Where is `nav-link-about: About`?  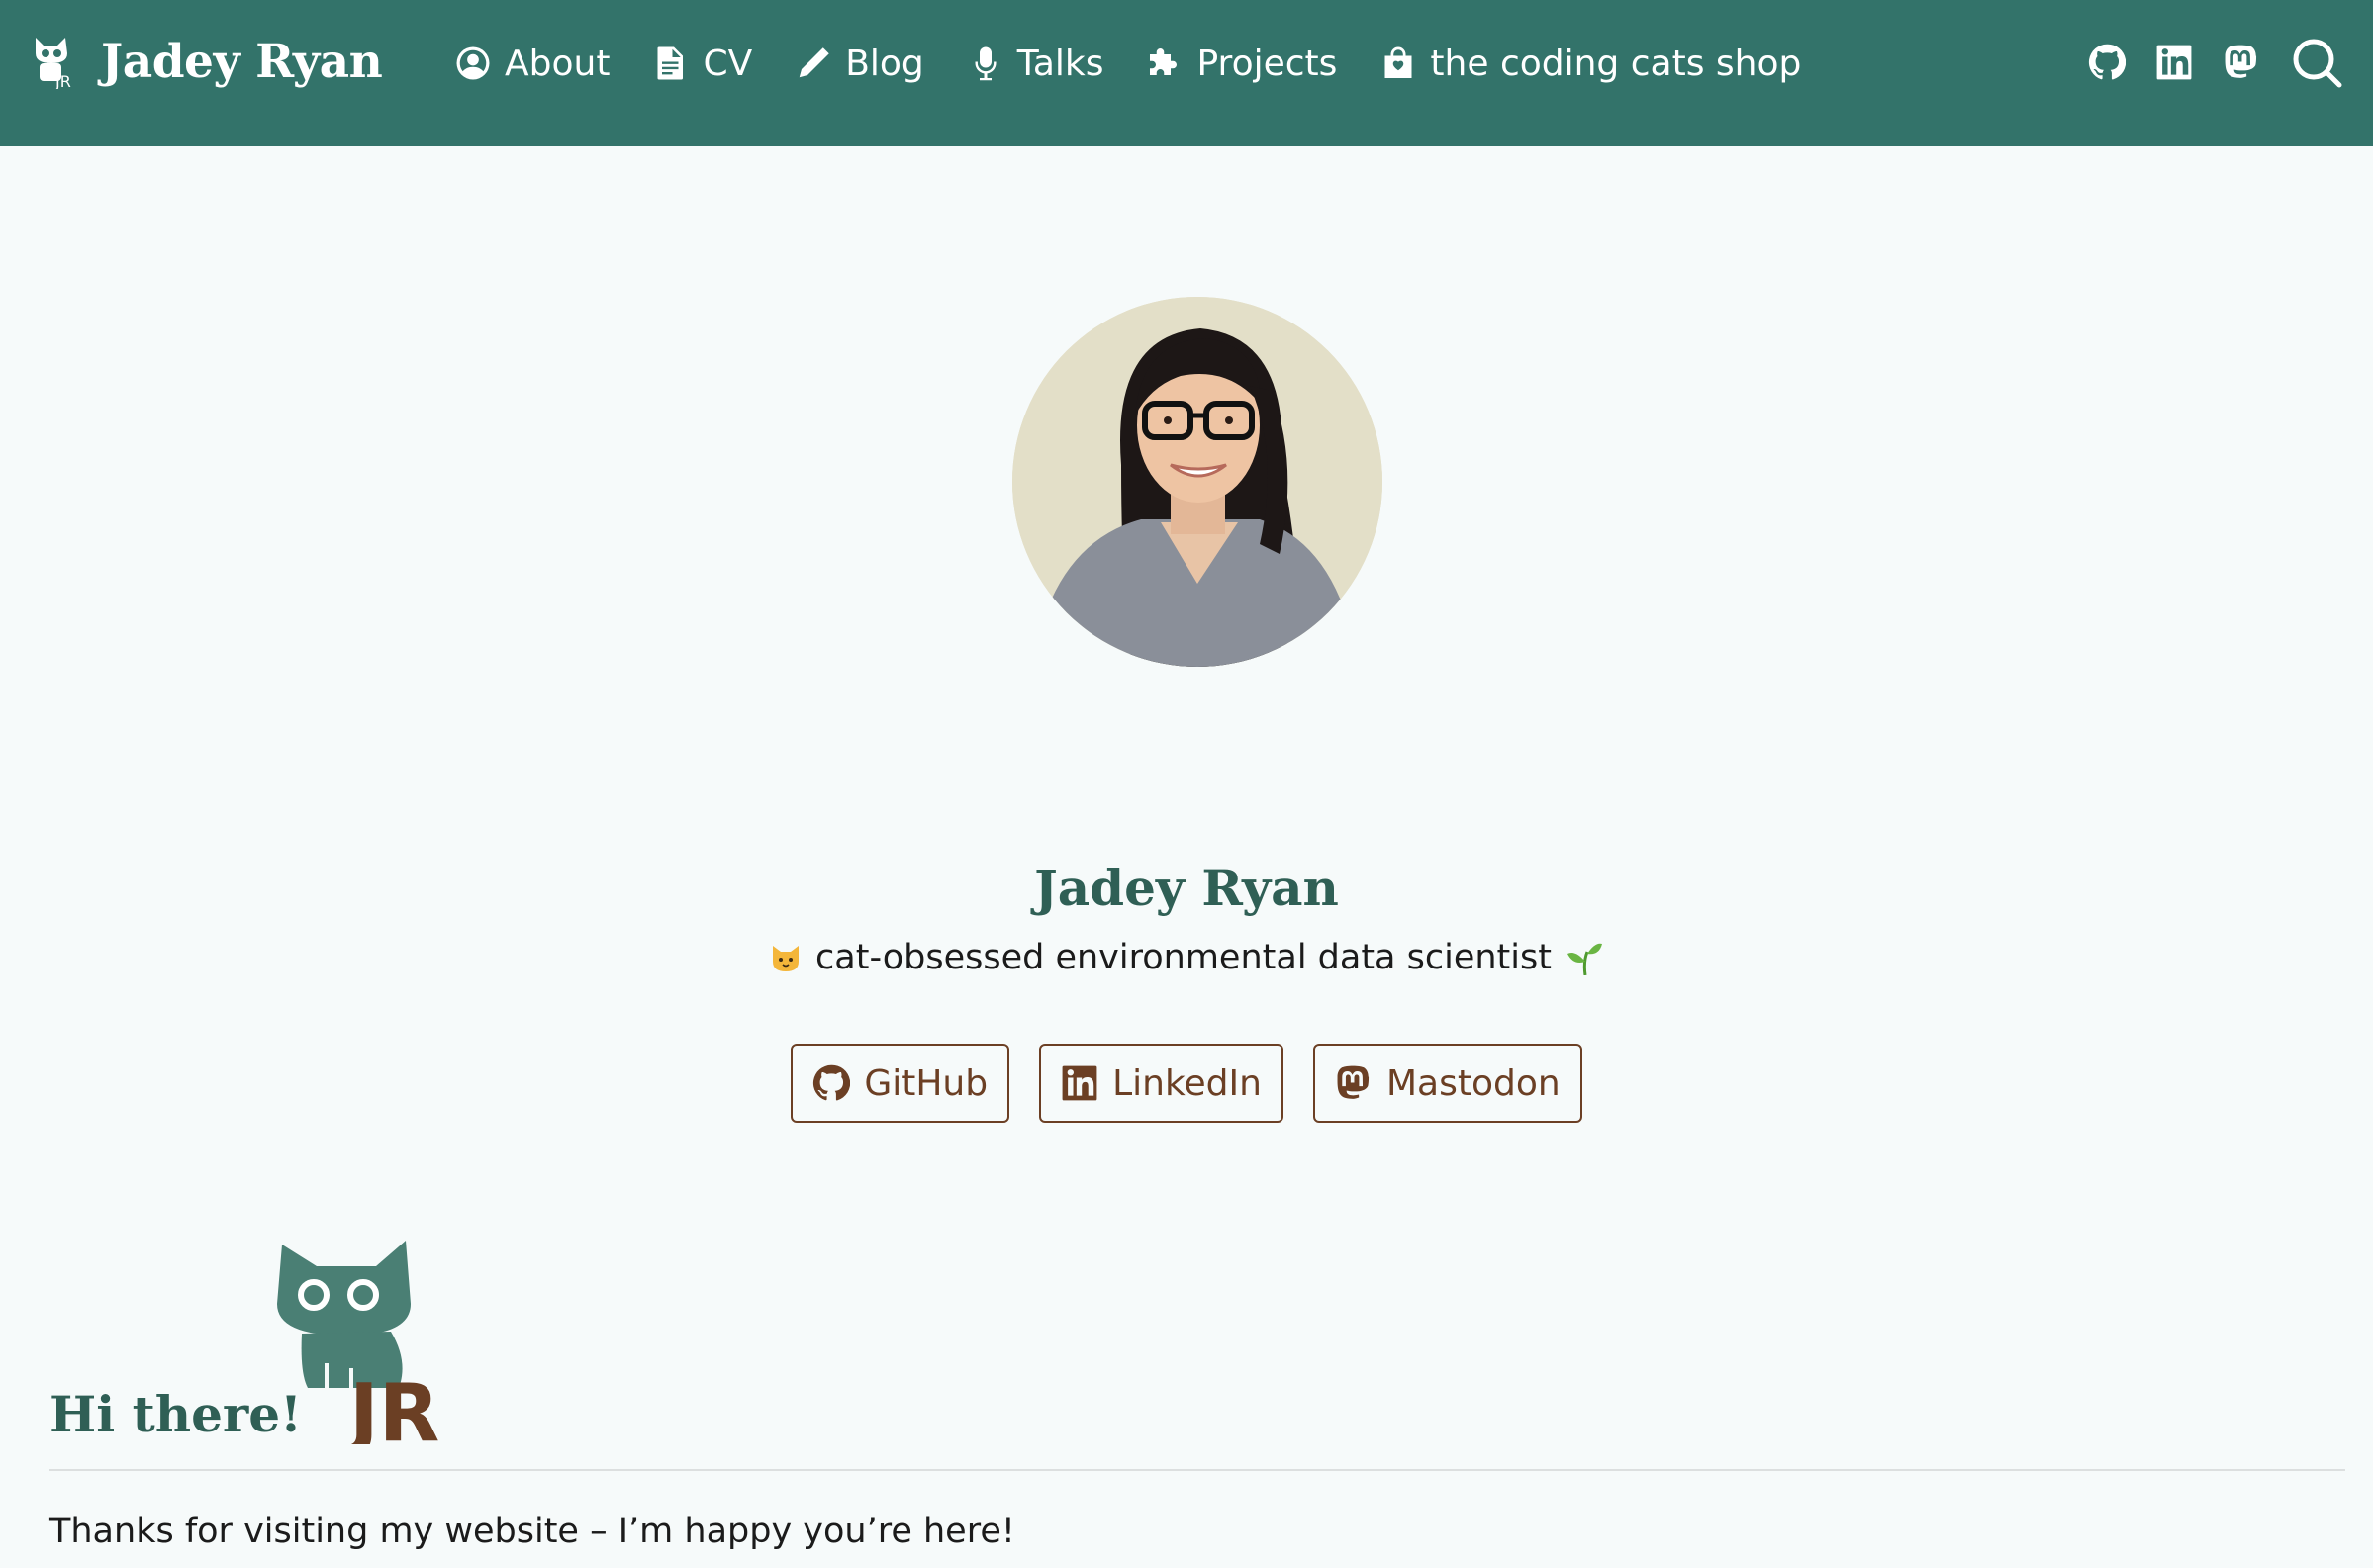 nav-link-about: About is located at coordinates (532, 63).